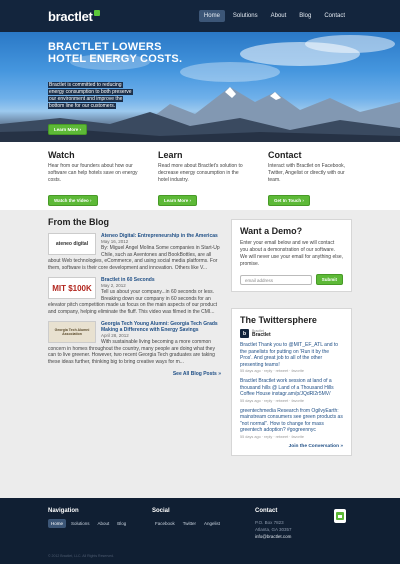  Describe the element at coordinates (273, 529) in the screenshot. I see `footer-address-line: Atlanta, GA 30357` at that location.